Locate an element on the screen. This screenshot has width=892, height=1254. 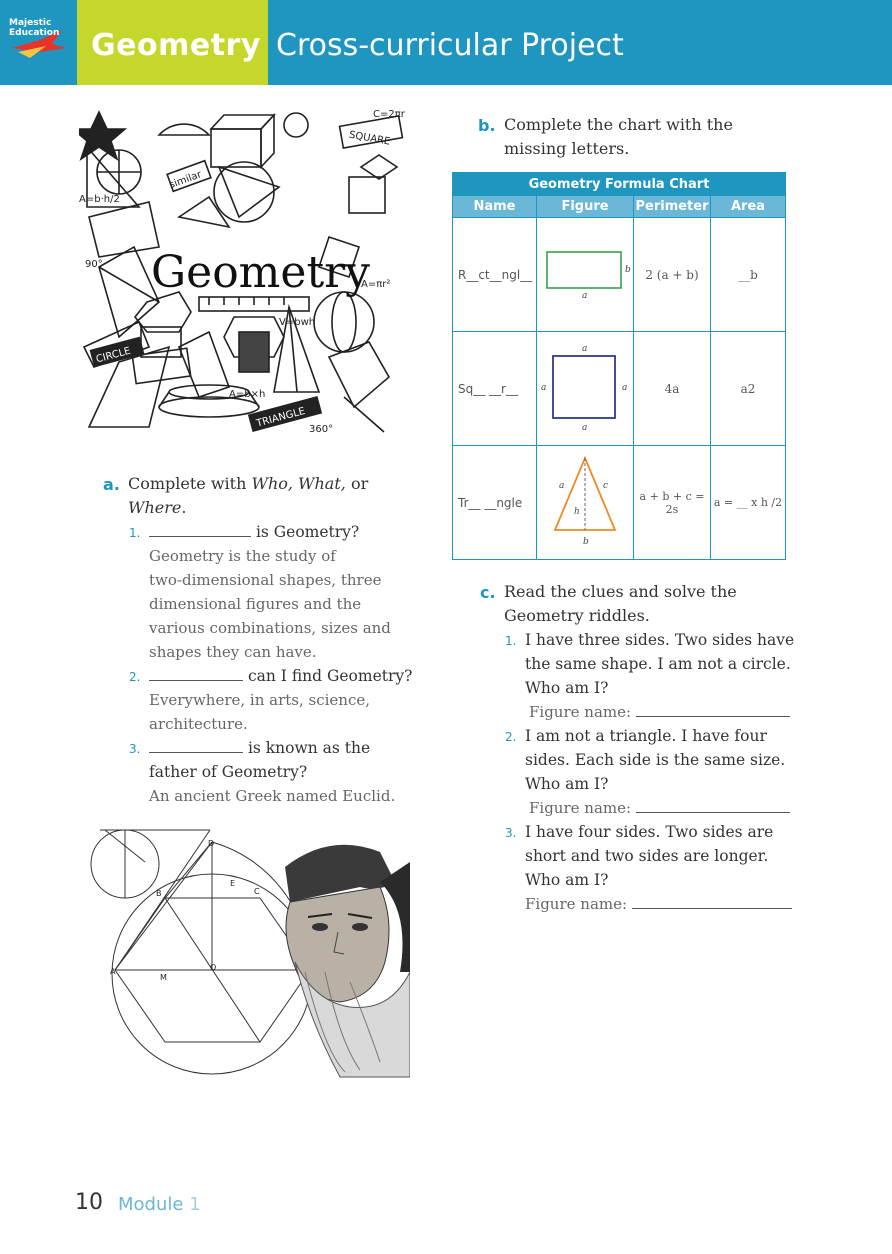
triangle-figure: a c h b is located at coordinates (585, 502).